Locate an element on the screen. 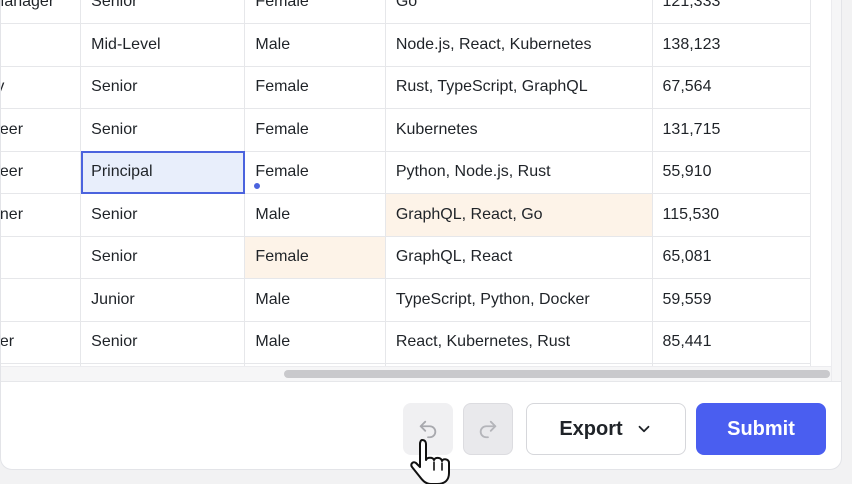 The height and width of the screenshot is (484, 852). cell-skills: Python, Node.js, Rust is located at coordinates (519, 172).